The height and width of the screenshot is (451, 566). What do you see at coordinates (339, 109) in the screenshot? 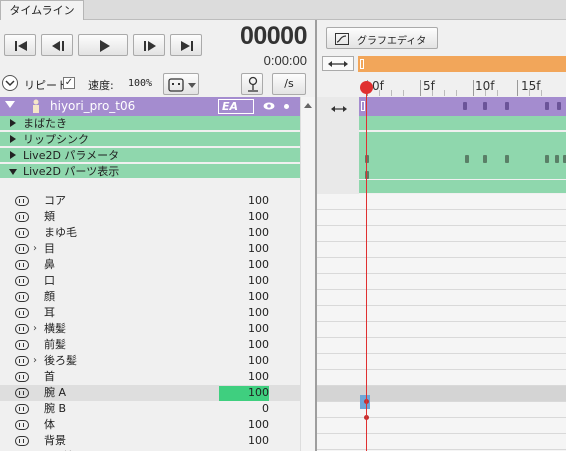
I see `horizontal-arrows-icon` at bounding box center [339, 109].